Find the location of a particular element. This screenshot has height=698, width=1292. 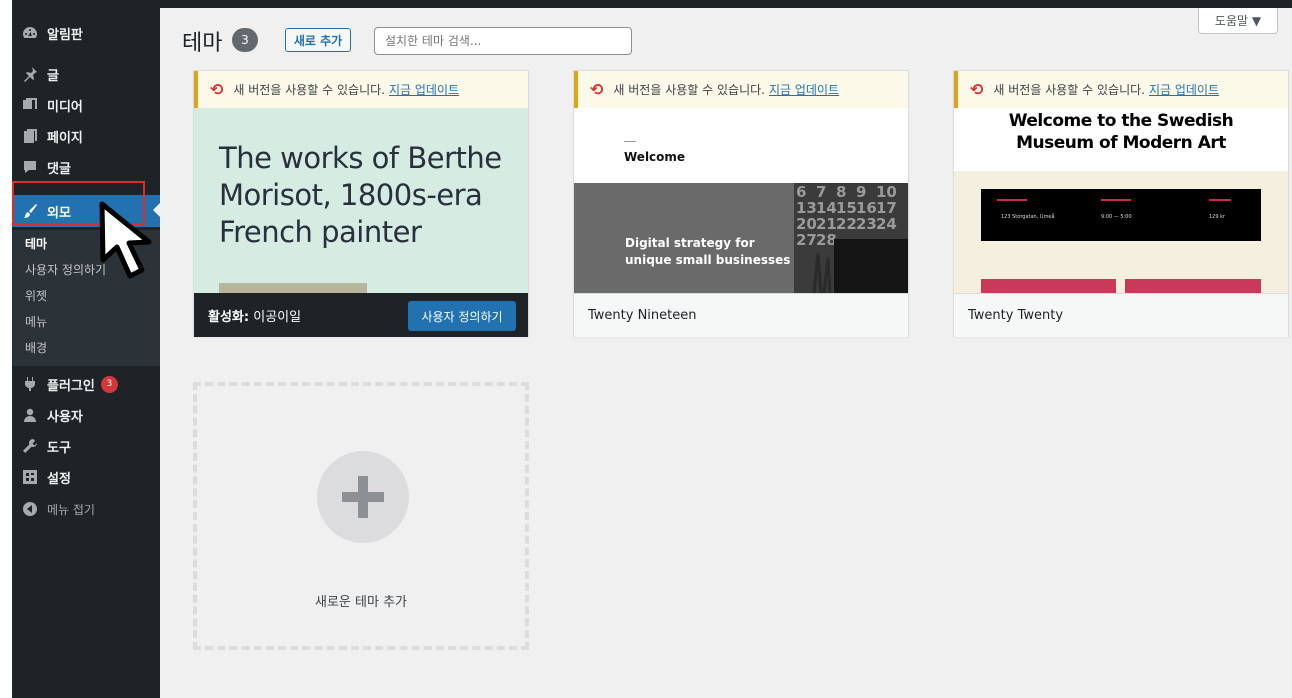

settings-icon is located at coordinates (30, 477).